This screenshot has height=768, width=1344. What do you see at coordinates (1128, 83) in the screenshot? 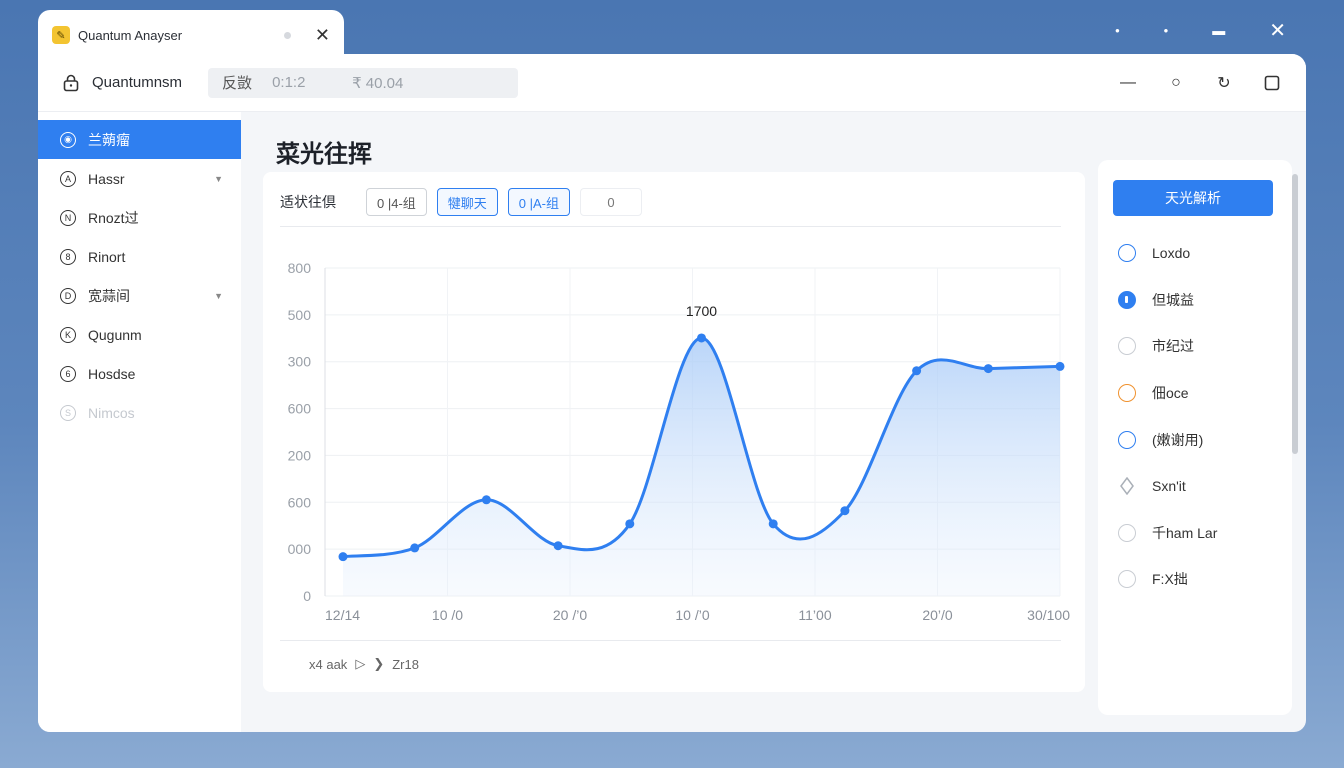
I see `minimize-icon: —` at bounding box center [1128, 83].